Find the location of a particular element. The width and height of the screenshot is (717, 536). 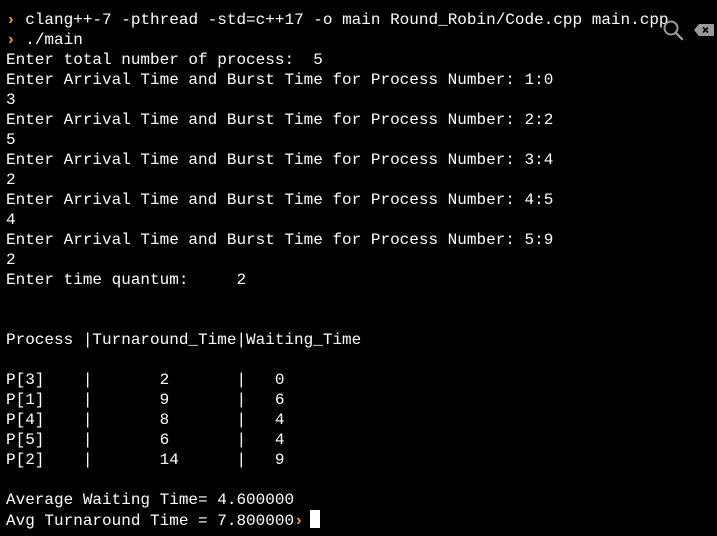

output-line: Average Waiting Time= 4.600000 is located at coordinates (361, 500).